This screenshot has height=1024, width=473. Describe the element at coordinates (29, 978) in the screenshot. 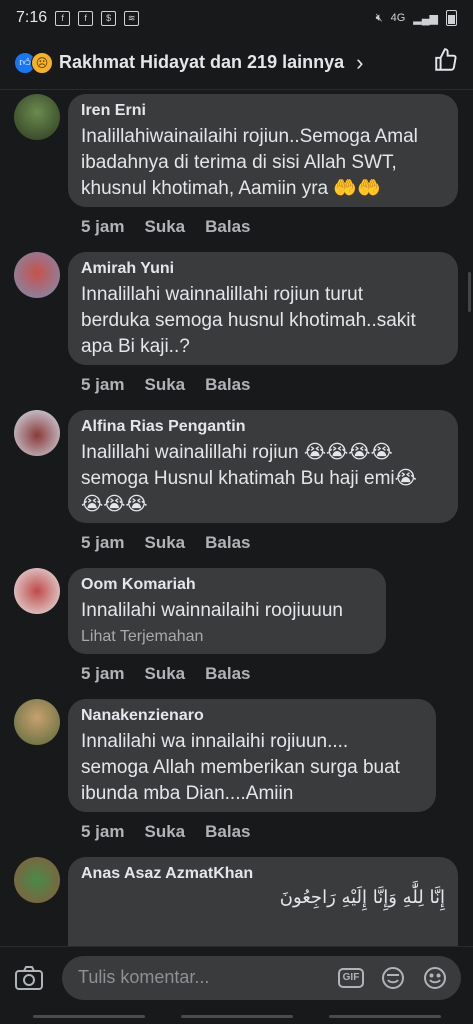

I see `camera-icon` at that location.